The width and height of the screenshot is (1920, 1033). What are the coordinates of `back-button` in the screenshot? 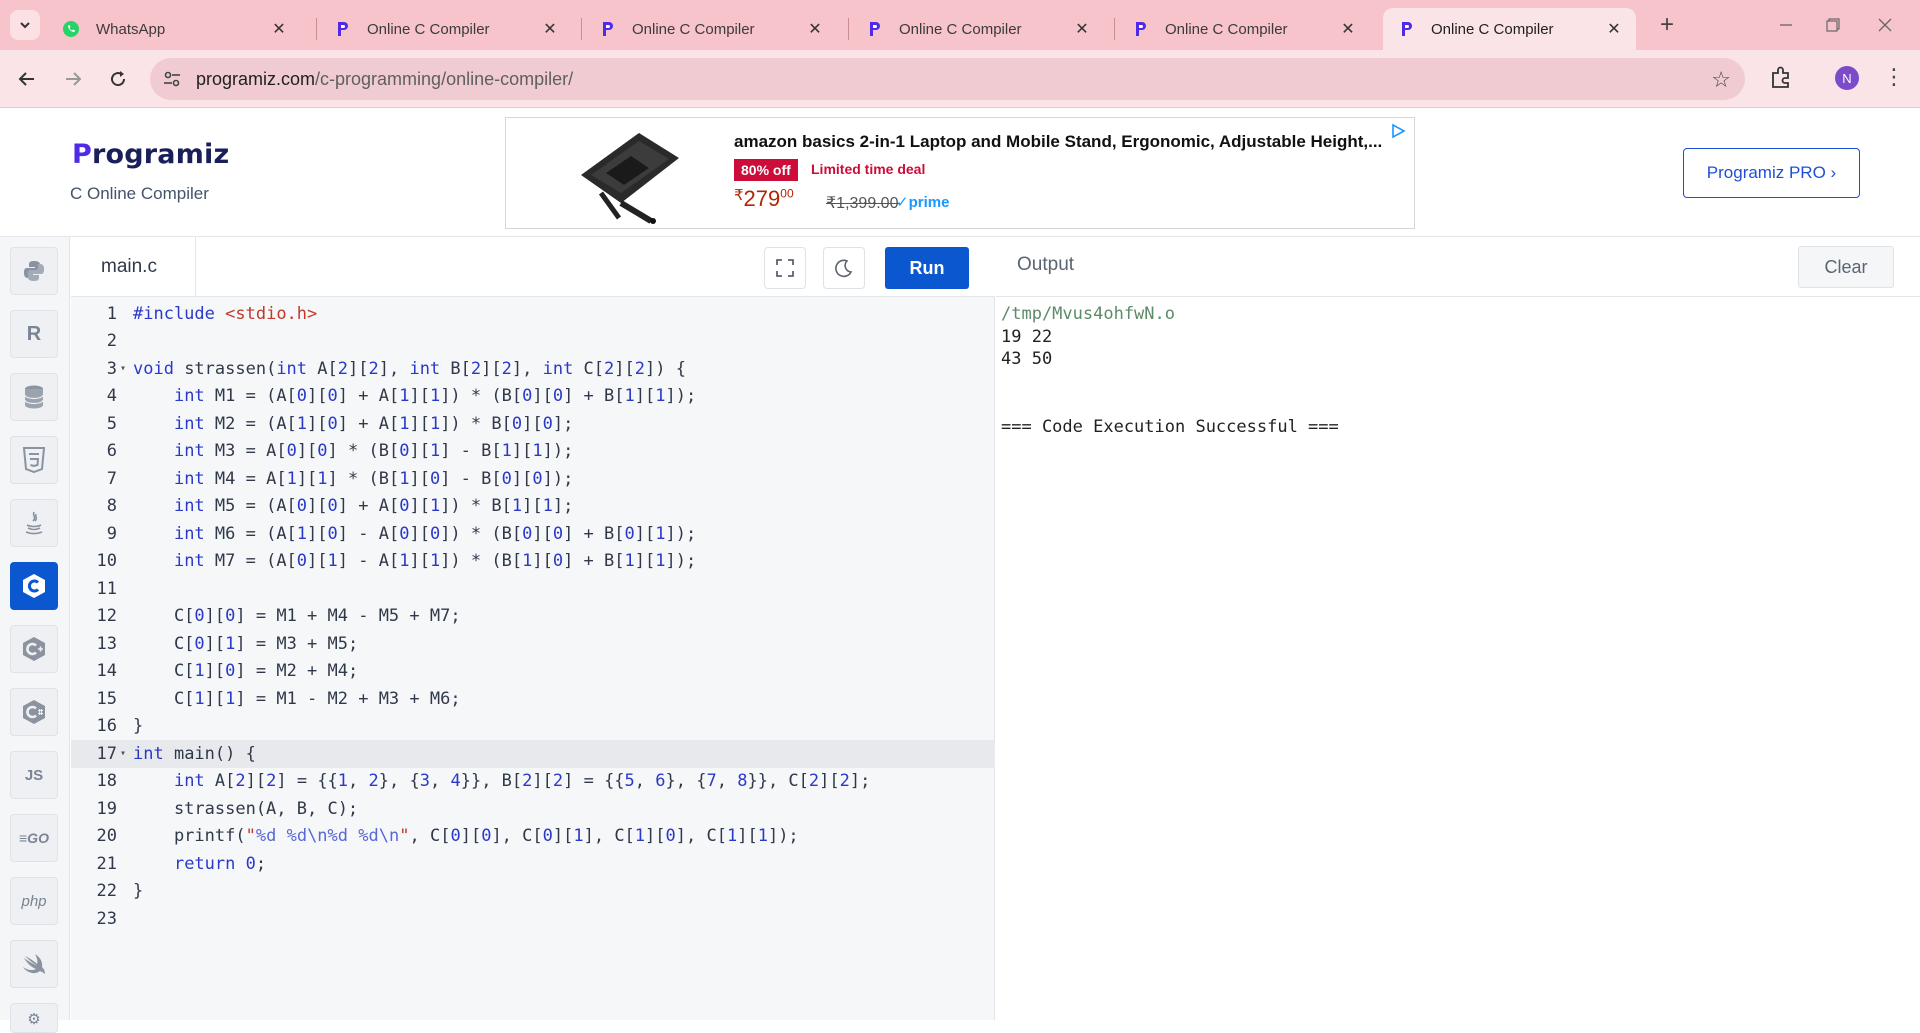 It's located at (27, 79).